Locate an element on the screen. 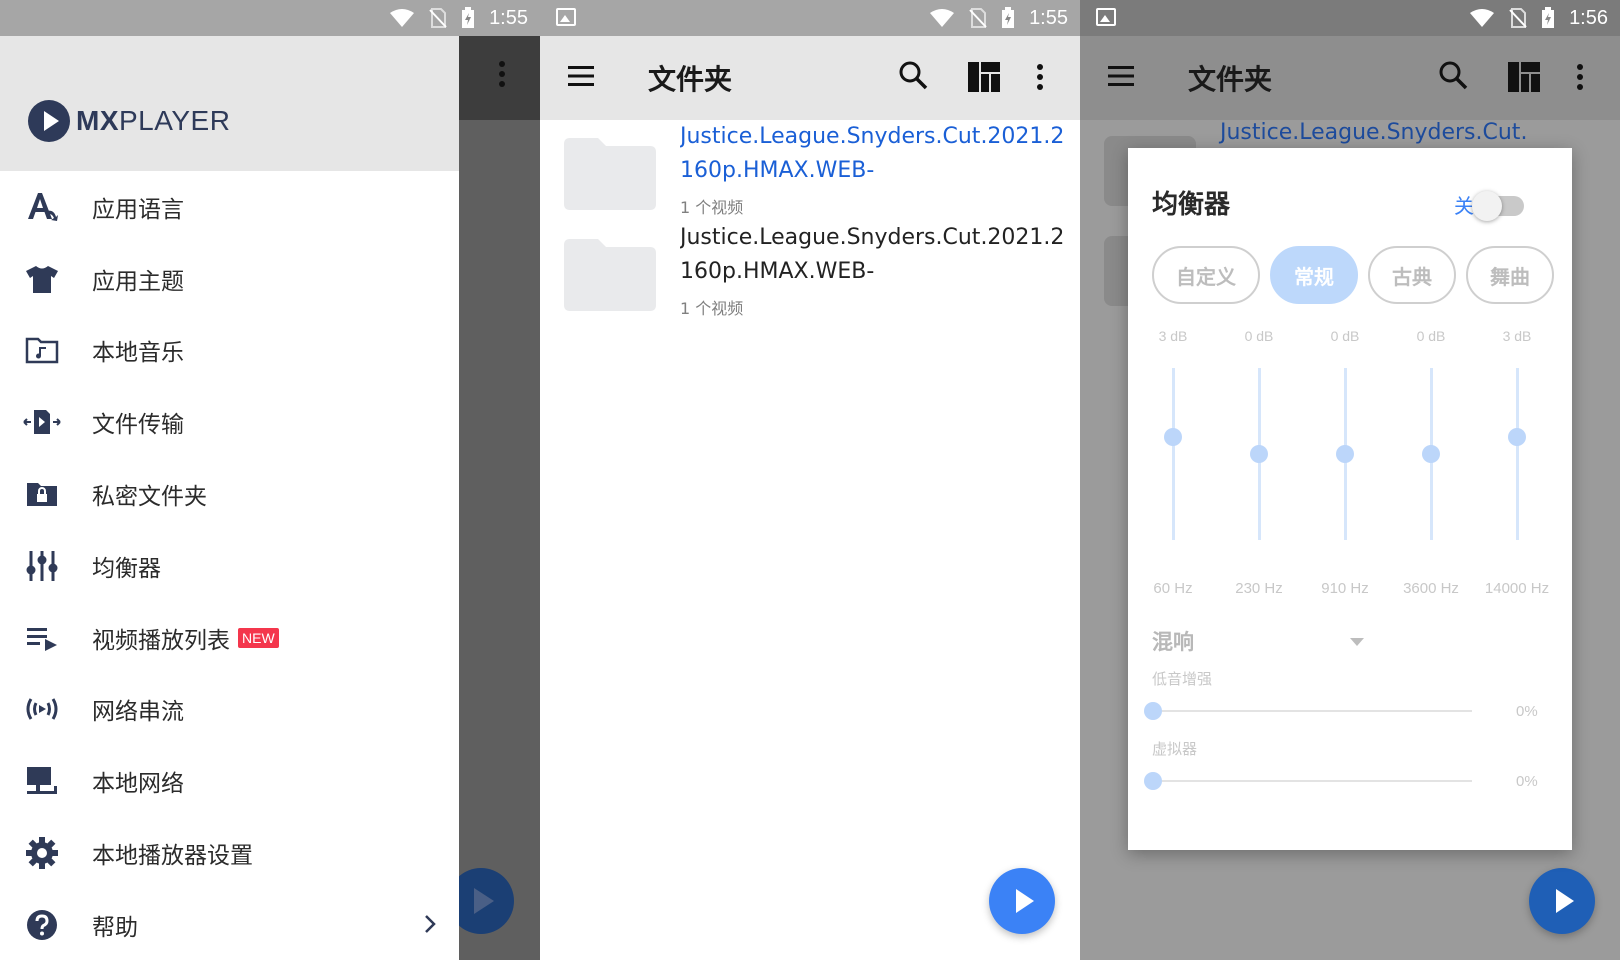 The width and height of the screenshot is (1620, 960). menu-item-private-folder: 私密文件夹 is located at coordinates (229, 494).